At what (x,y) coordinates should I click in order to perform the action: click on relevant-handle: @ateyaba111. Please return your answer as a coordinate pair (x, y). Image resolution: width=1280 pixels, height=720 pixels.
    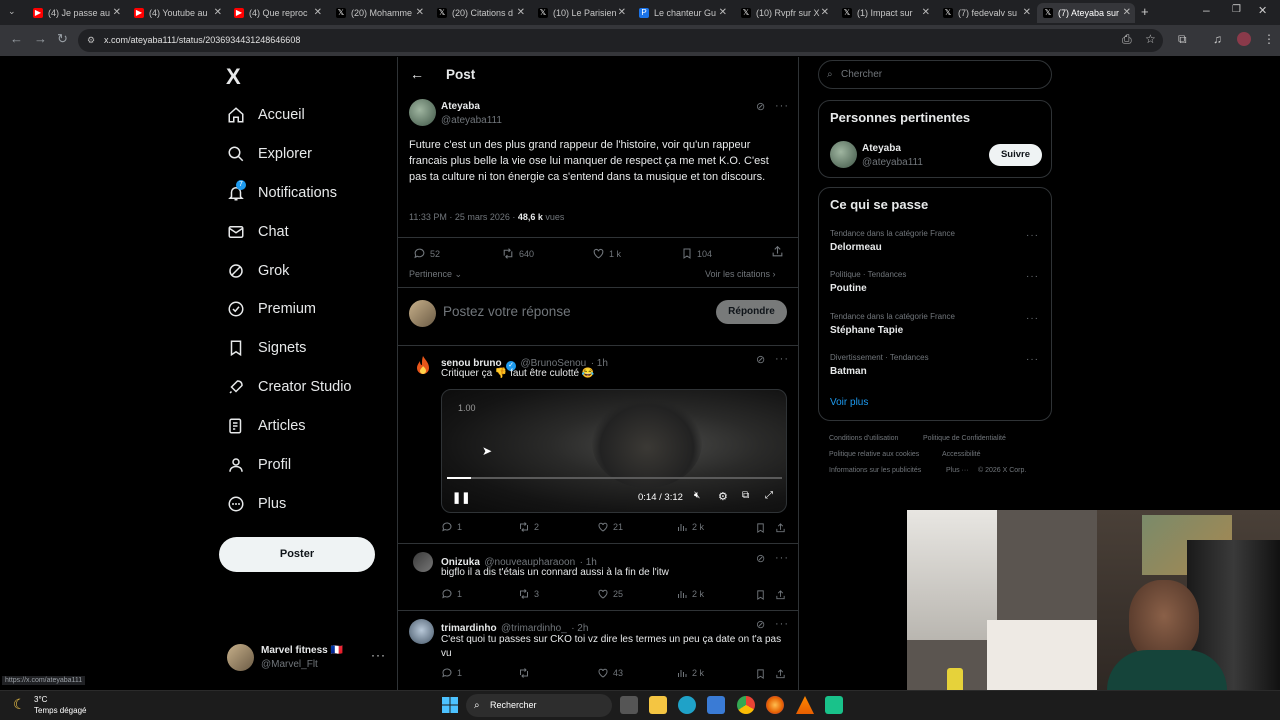
    Looking at the image, I should click on (892, 162).